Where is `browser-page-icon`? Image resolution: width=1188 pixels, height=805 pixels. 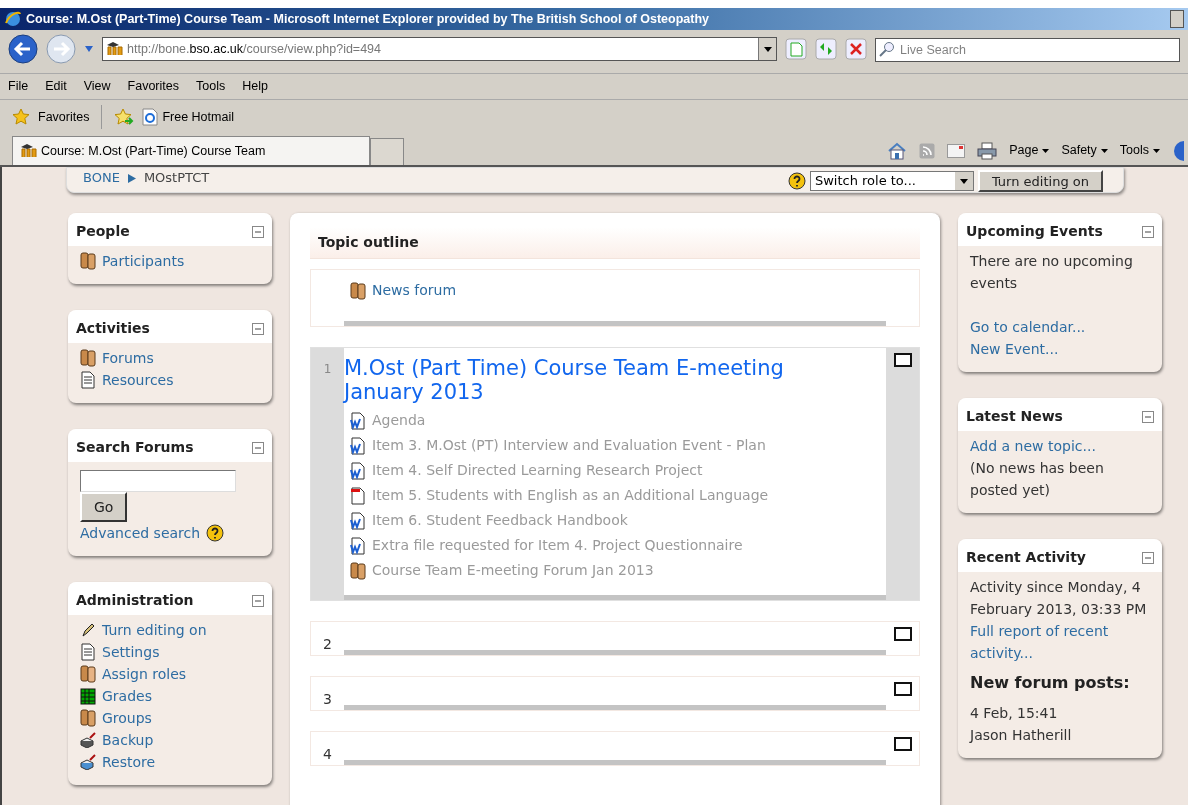 browser-page-icon is located at coordinates (150, 117).